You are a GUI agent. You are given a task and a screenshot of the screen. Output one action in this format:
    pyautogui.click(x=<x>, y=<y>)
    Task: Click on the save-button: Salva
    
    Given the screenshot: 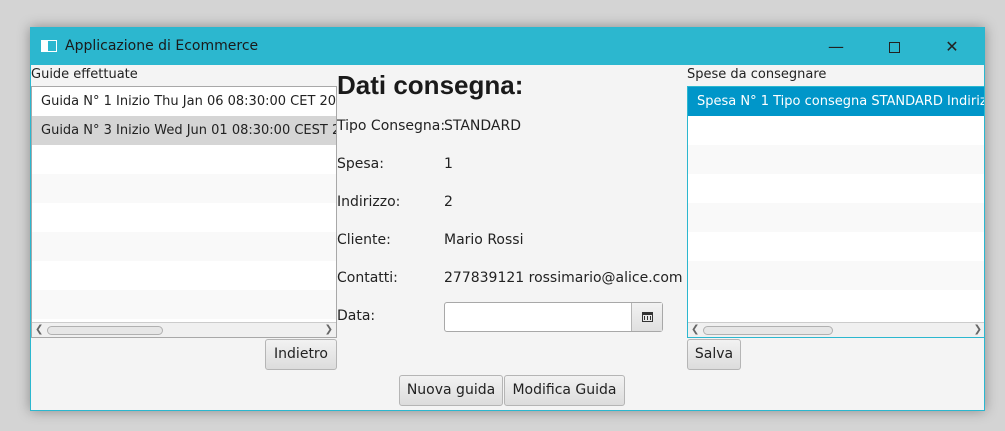 What is the action you would take?
    pyautogui.click(x=714, y=354)
    